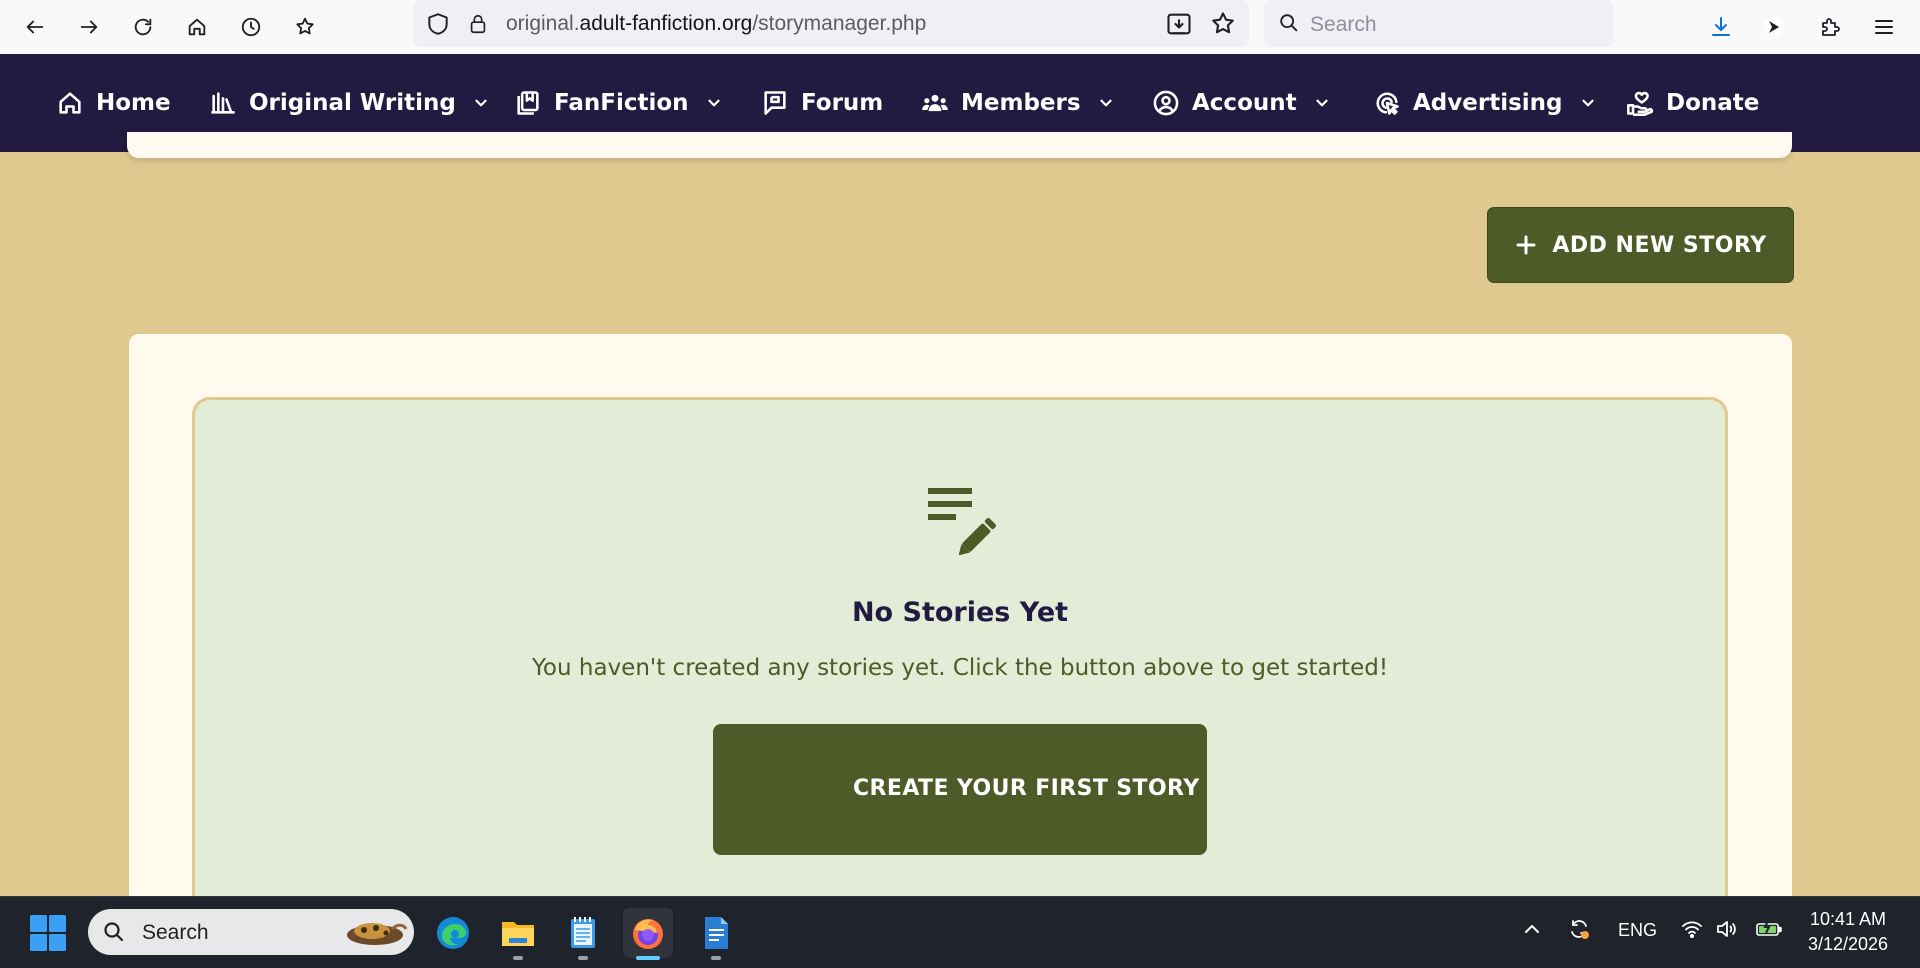  What do you see at coordinates (1848, 932) in the screenshot?
I see `system-clock: 10:41 AM 3/12/2026` at bounding box center [1848, 932].